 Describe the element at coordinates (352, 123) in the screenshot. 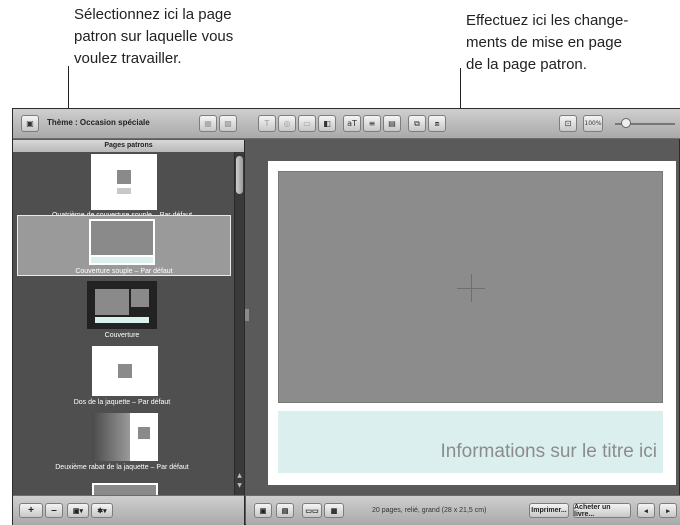

I see `text-size-icon: aT` at that location.